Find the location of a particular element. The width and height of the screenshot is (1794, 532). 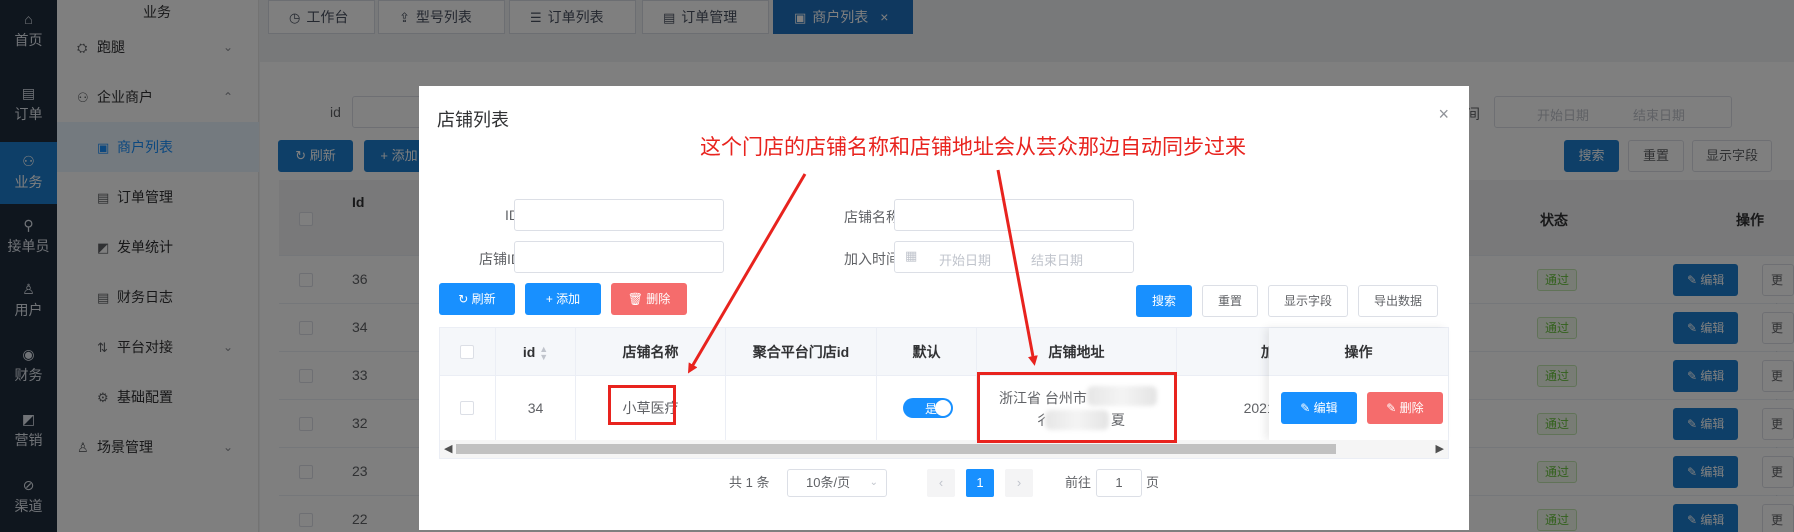

page-size-value: 10条/页 is located at coordinates (828, 482).